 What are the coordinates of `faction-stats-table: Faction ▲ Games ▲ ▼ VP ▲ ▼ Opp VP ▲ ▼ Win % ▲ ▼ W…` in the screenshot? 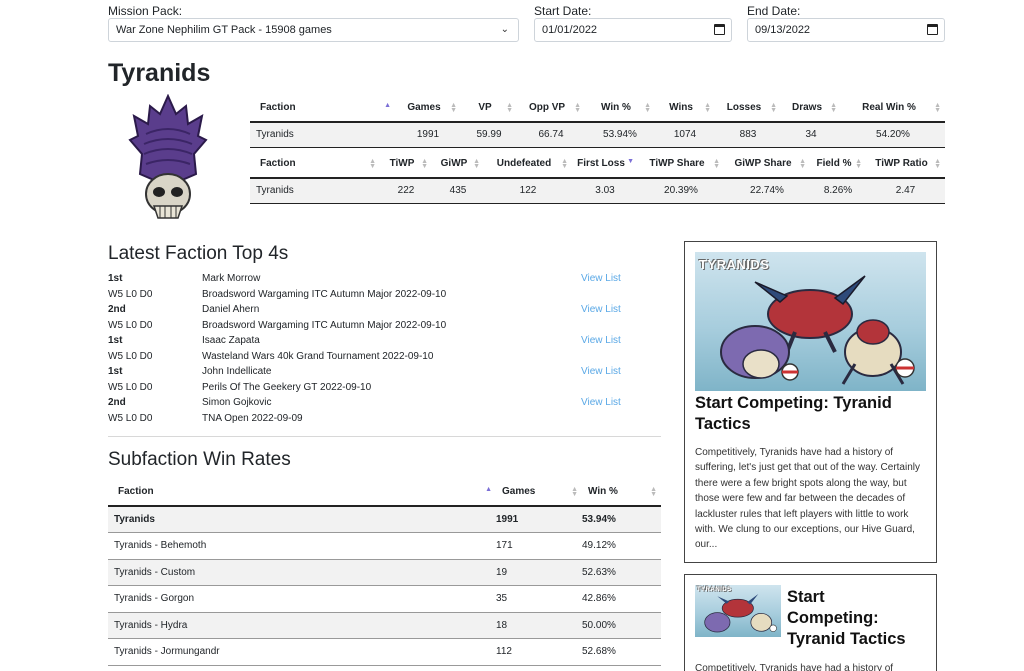 It's located at (597, 121).